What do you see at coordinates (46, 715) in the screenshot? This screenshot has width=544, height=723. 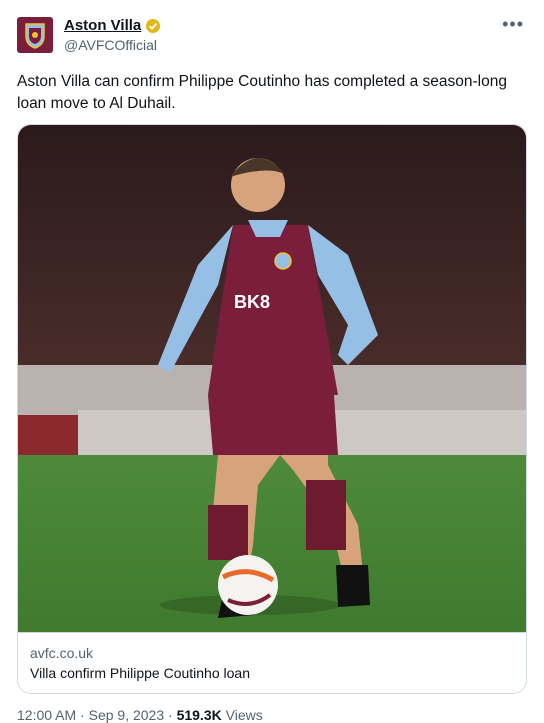 I see `tweet-time: 12:00 AM` at bounding box center [46, 715].